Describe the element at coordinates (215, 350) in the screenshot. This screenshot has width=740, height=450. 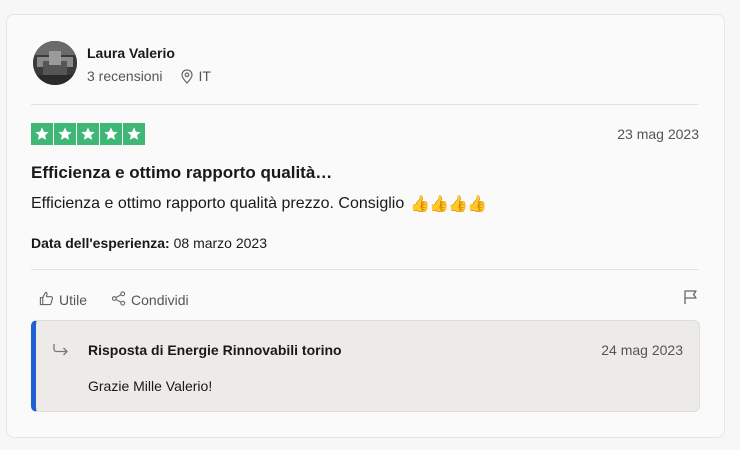
I see `reply-title: Risposta di Energie Rinnovabili torino` at that location.